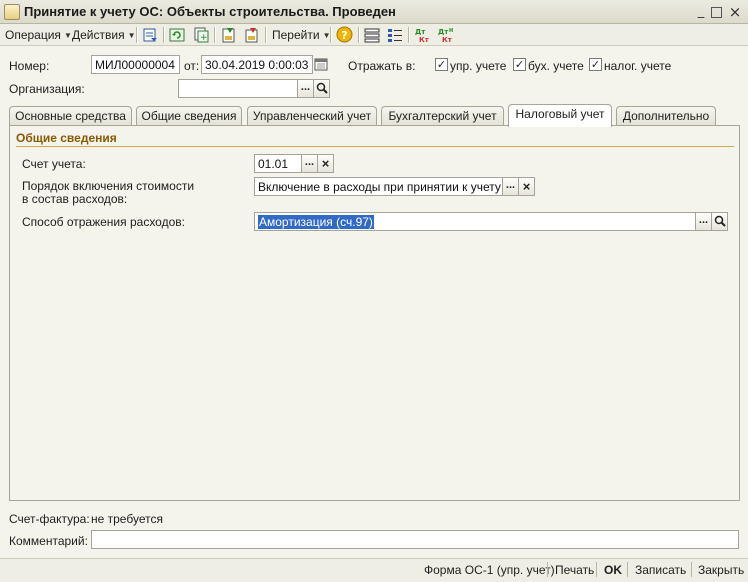 The image size is (748, 582). I want to click on refresh-icon, so click(177, 35).